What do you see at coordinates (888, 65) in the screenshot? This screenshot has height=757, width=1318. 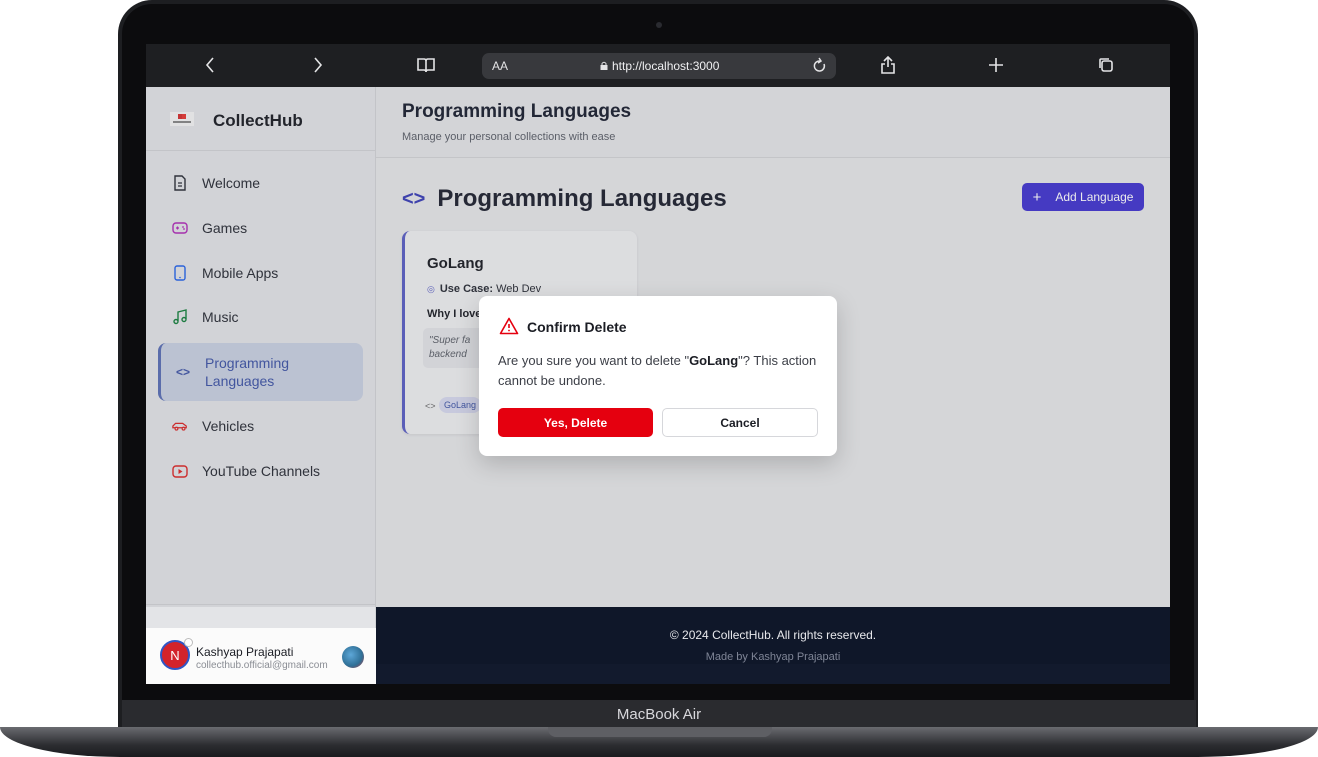 I see `share-icon` at bounding box center [888, 65].